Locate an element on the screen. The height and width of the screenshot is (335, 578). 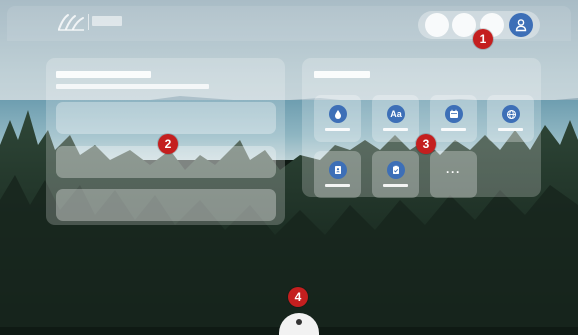
app-tile-globe is located at coordinates (510, 118).